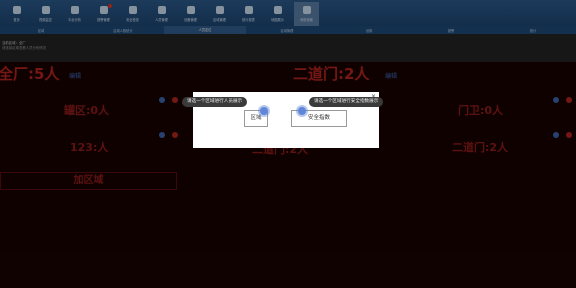 The width and height of the screenshot is (576, 288). Describe the element at coordinates (215, 102) in the screenshot. I see `tooltip-area: 请选一个区域进行人员展示` at that location.